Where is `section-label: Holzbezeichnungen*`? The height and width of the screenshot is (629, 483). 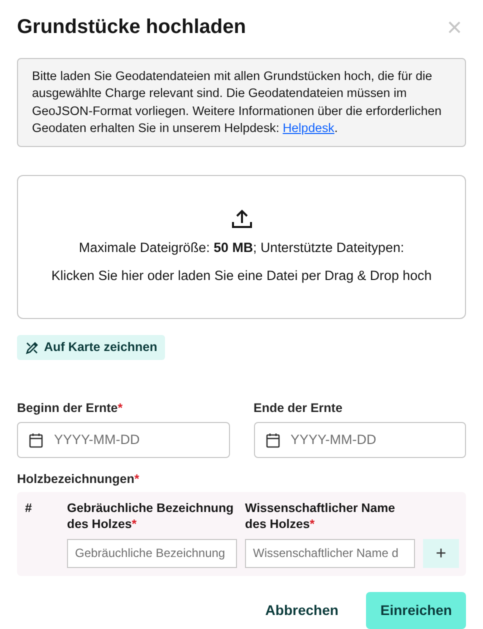 section-label: Holzbezeichnungen* is located at coordinates (78, 479).